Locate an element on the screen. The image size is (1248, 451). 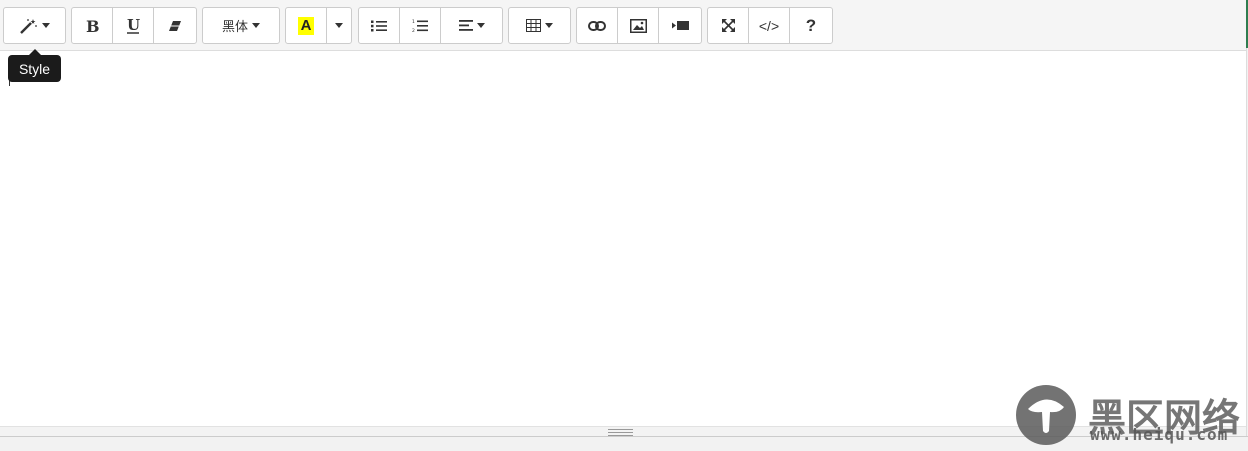
table-button is located at coordinates (539, 25).